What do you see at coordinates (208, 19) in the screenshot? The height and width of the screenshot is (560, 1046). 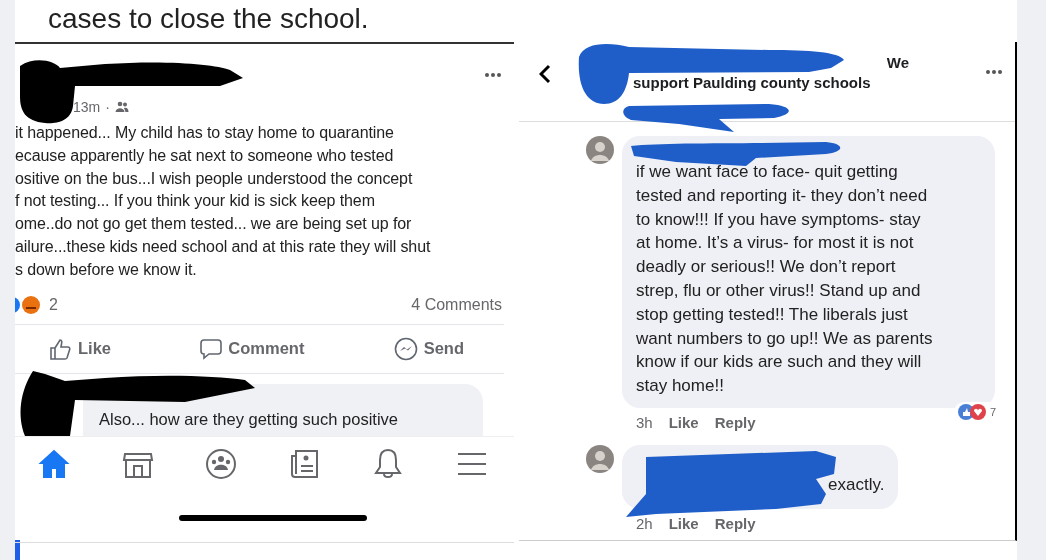 I see `article-text: cases to close the school.` at bounding box center [208, 19].